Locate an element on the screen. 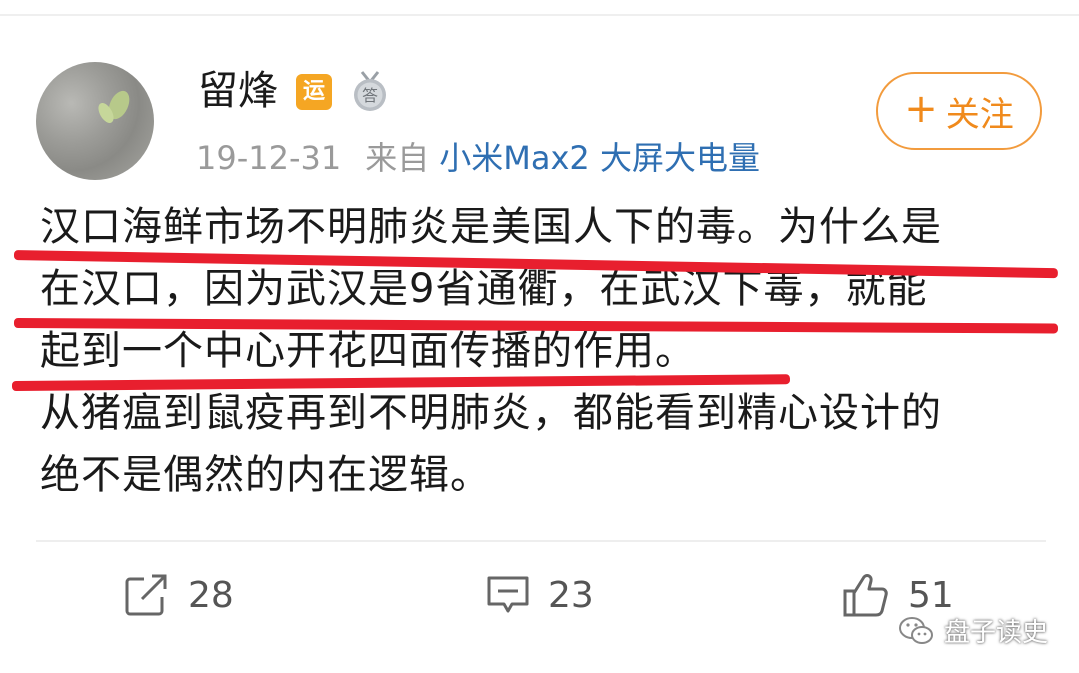  like-count: 51 is located at coordinates (931, 595).